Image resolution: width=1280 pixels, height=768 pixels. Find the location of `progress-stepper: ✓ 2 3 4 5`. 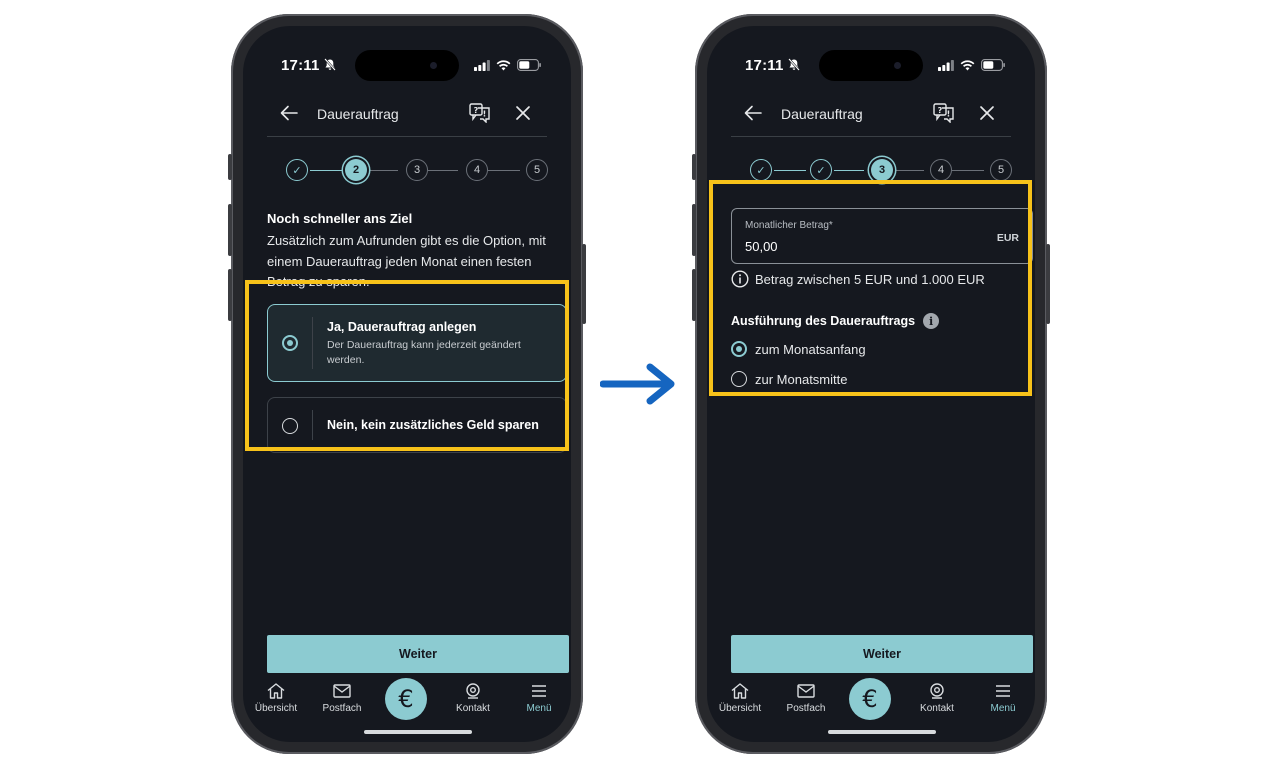

progress-stepper: ✓ 2 3 4 5 is located at coordinates (417, 171).